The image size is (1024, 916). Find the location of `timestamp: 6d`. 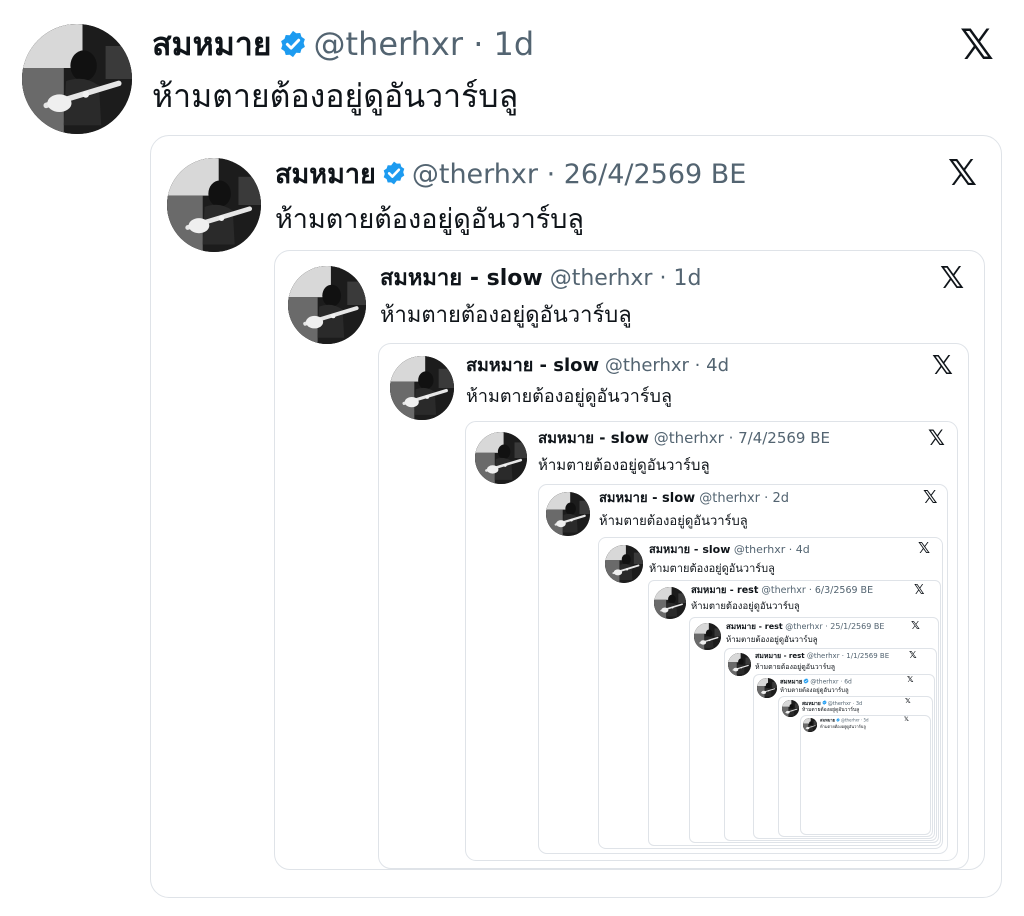

timestamp: 6d is located at coordinates (848, 682).